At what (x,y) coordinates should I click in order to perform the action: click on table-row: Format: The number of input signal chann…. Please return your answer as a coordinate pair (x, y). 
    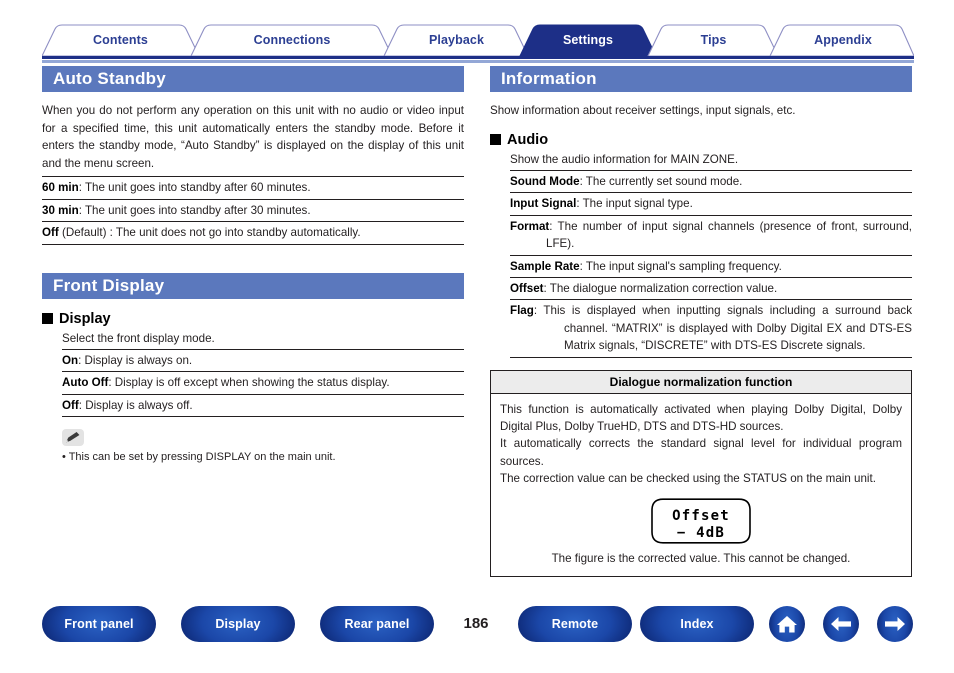
    Looking at the image, I should click on (711, 236).